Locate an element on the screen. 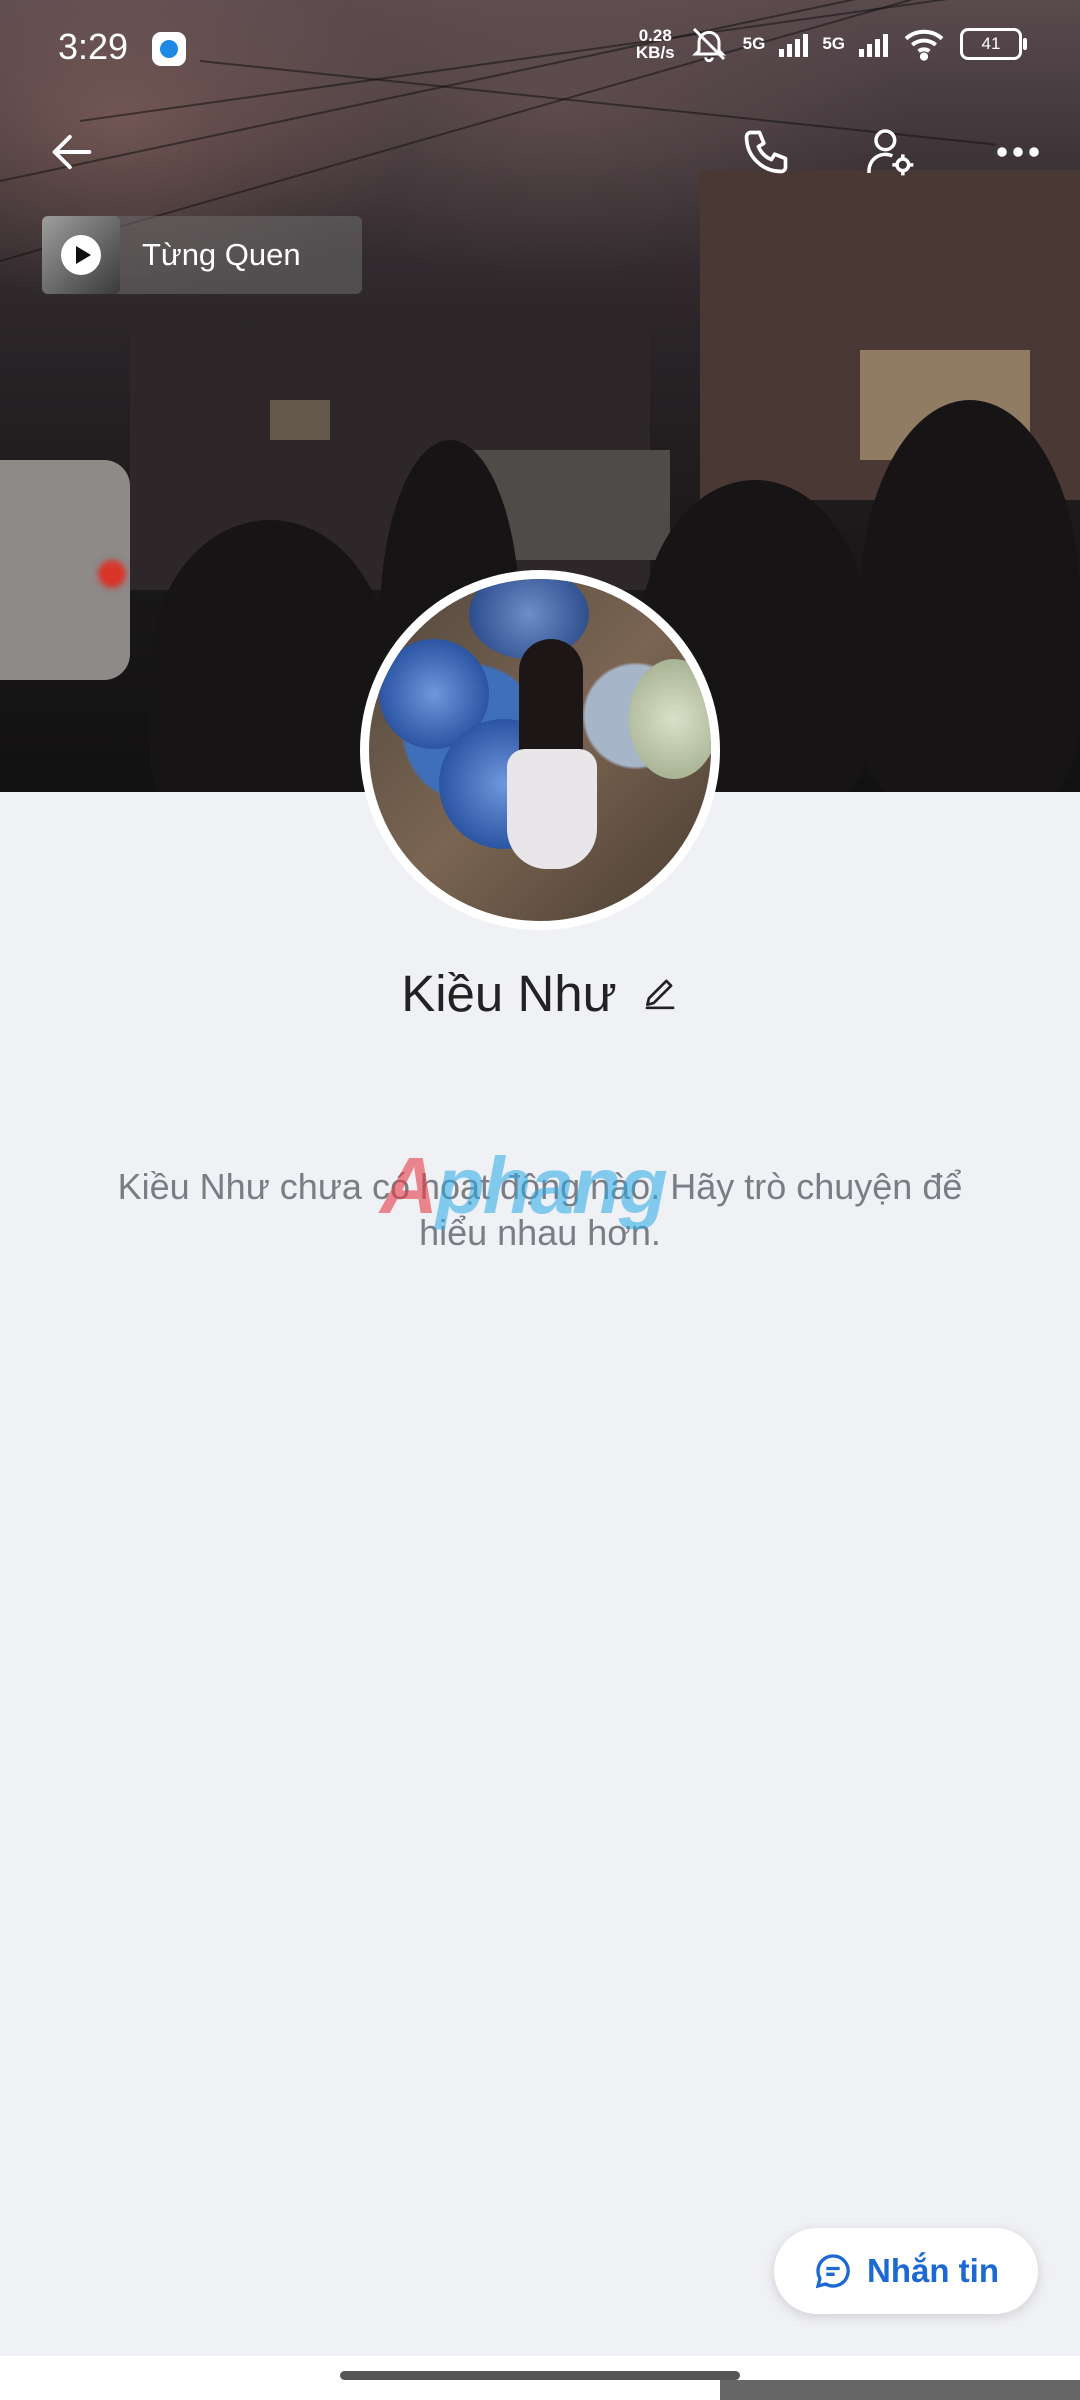  profile-avatar is located at coordinates (540, 750).